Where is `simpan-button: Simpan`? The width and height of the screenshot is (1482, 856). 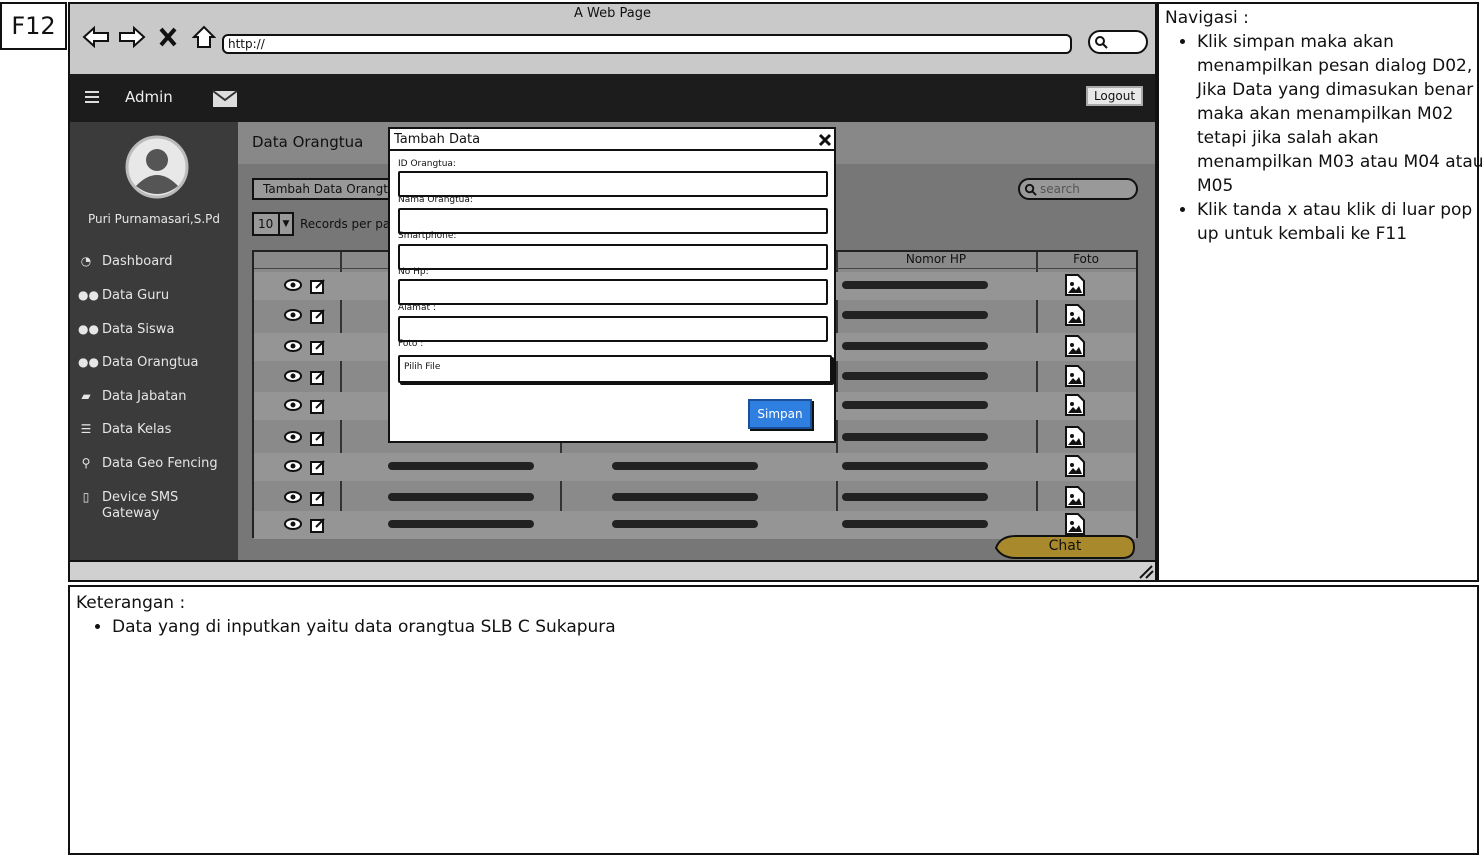 simpan-button: Simpan is located at coordinates (780, 414).